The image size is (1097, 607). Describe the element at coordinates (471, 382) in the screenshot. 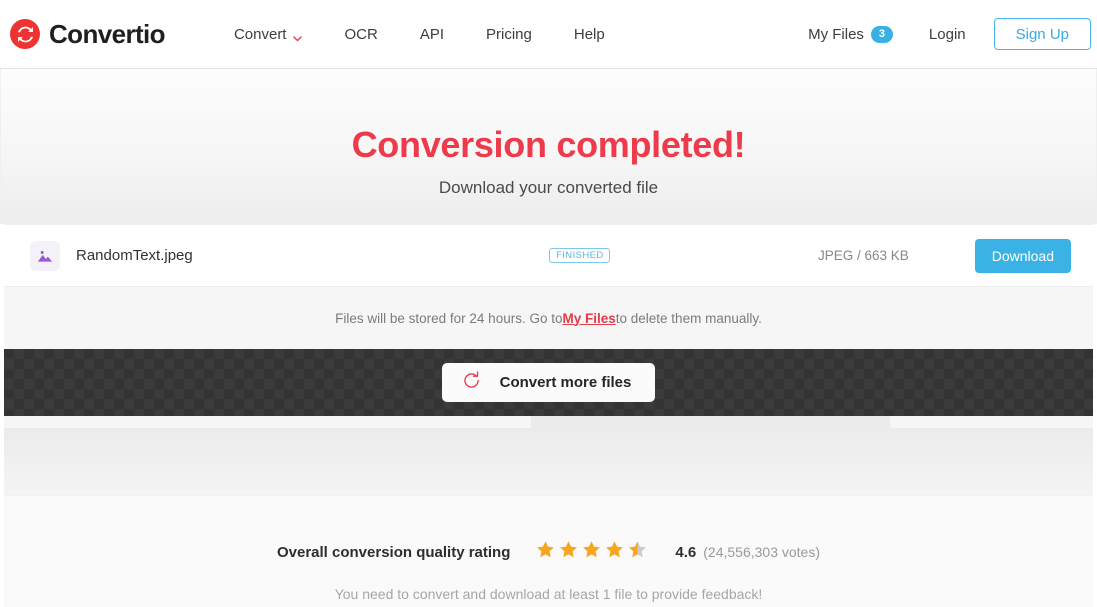

I see `refresh-circular-arrow-icon` at that location.